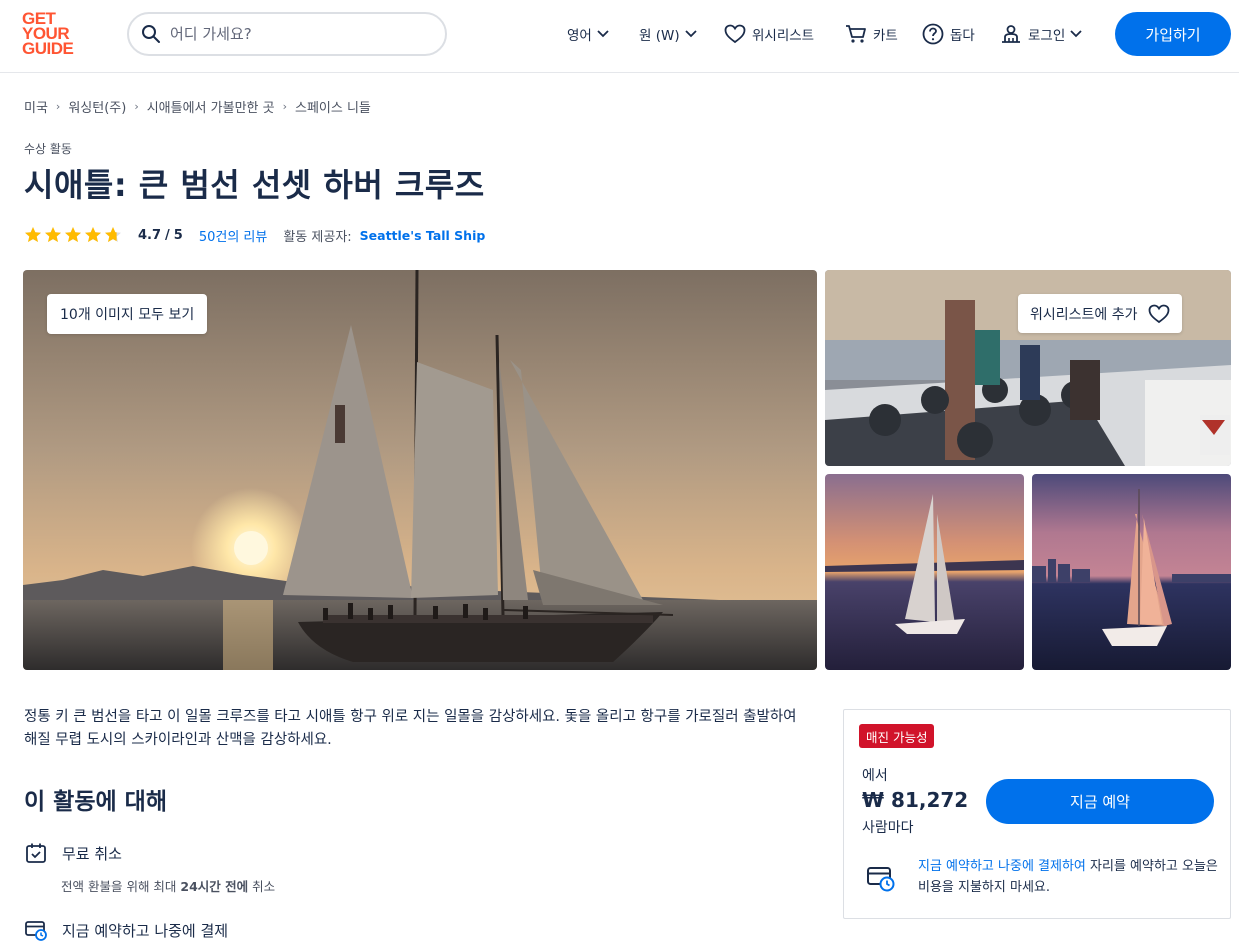 Image resolution: width=1239 pixels, height=943 pixels. I want to click on page-title: 시애틀: 큰 범선 선셋 하버 크루즈, so click(254, 185).